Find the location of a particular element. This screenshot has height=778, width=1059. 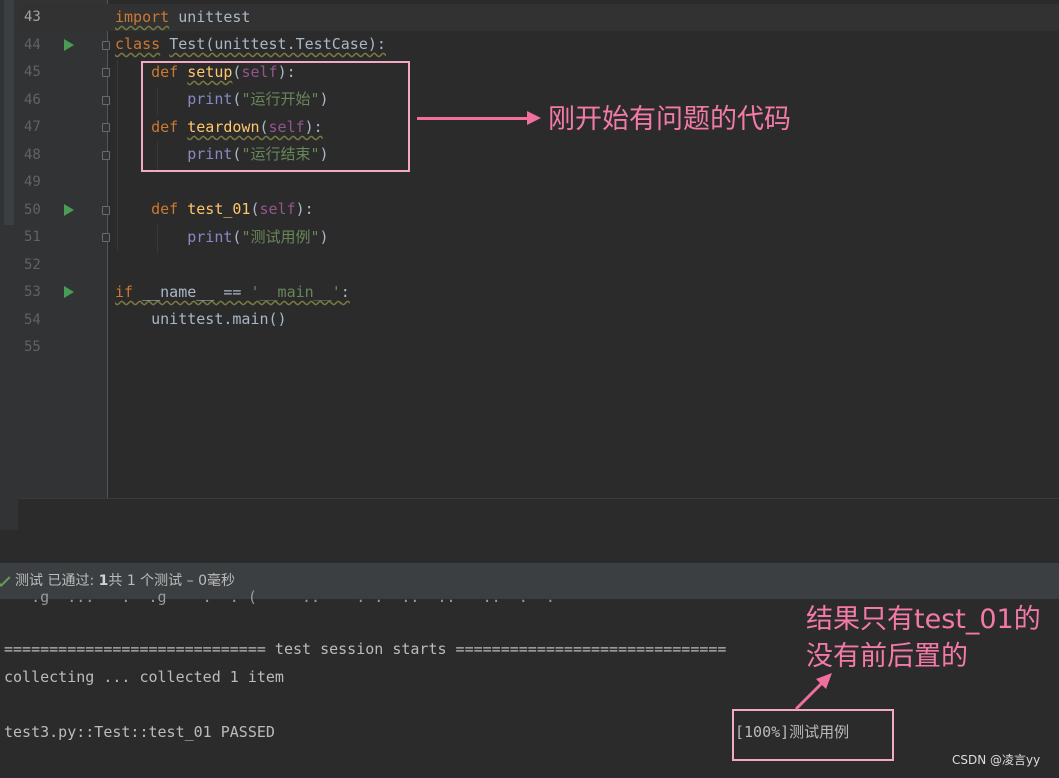

code-line-50: def test_01(self): is located at coordinates (214, 209).